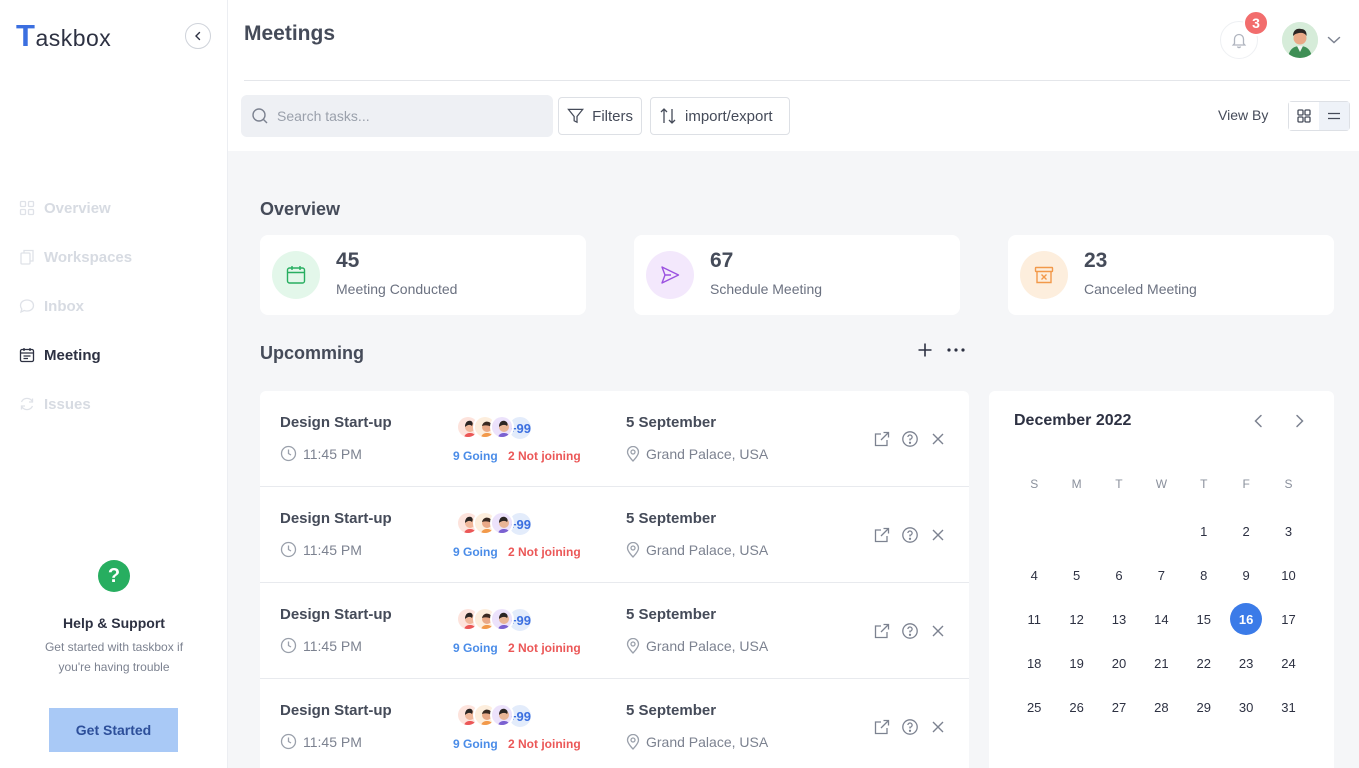  Describe the element at coordinates (1161, 707) in the screenshot. I see `calendar-day: 28` at that location.